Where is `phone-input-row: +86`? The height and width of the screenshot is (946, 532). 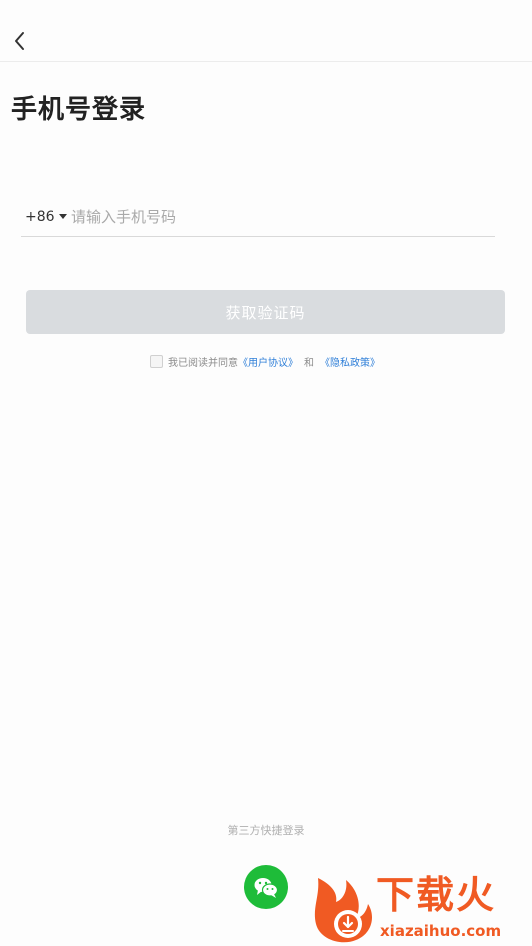 phone-input-row: +86 is located at coordinates (258, 218).